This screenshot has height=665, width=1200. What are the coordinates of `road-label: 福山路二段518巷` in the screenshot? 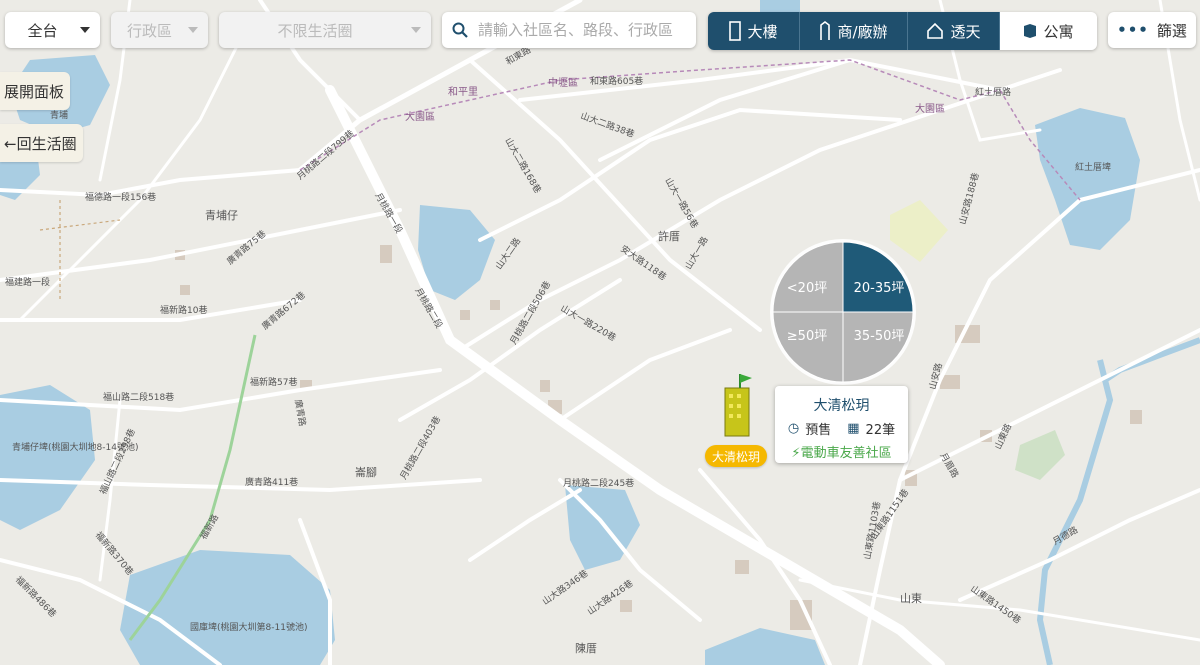 It's located at (138, 397).